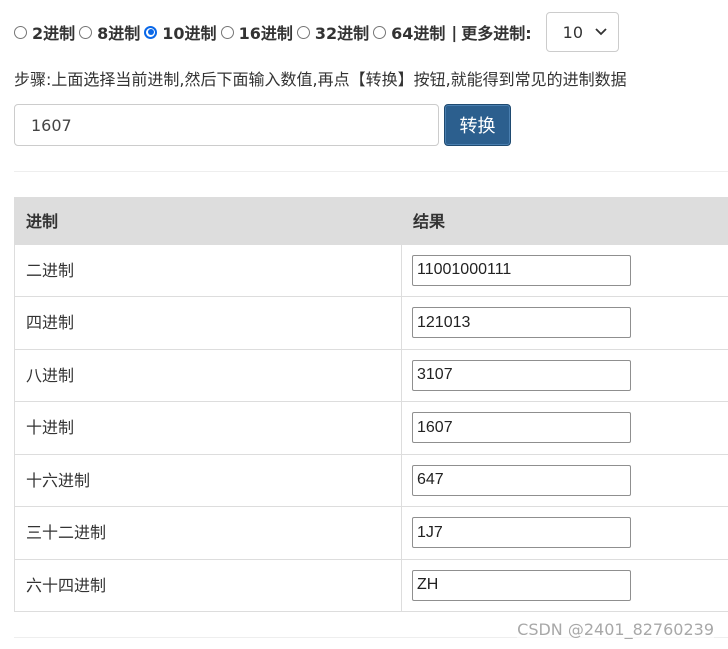 This screenshot has height=649, width=728. What do you see at coordinates (208, 585) in the screenshot?
I see `radix-name: 六十四进制` at bounding box center [208, 585].